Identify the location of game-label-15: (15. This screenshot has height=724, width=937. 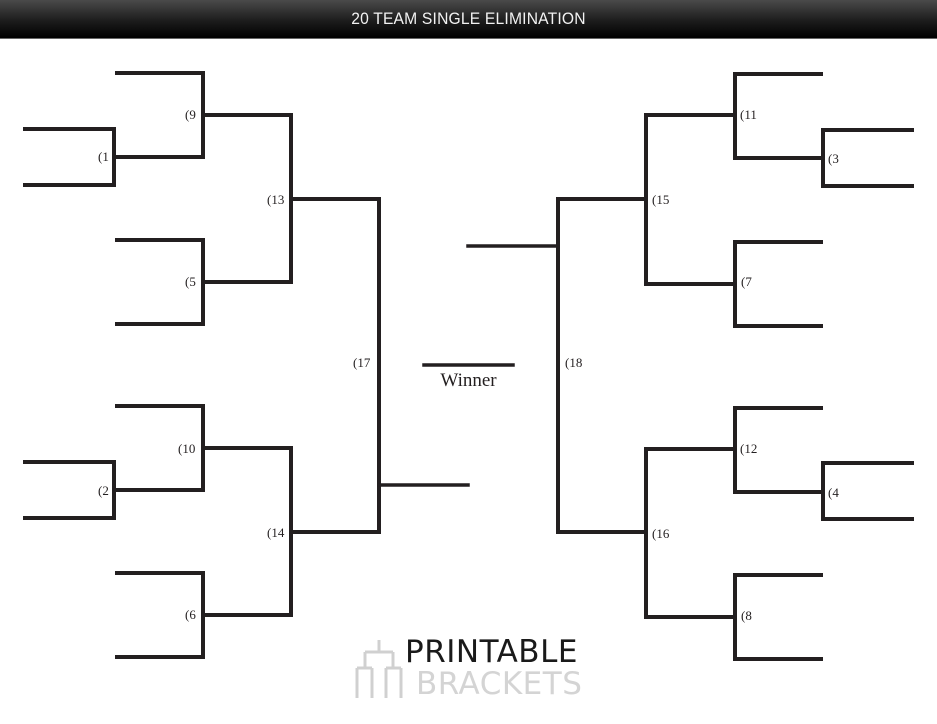
(661, 199).